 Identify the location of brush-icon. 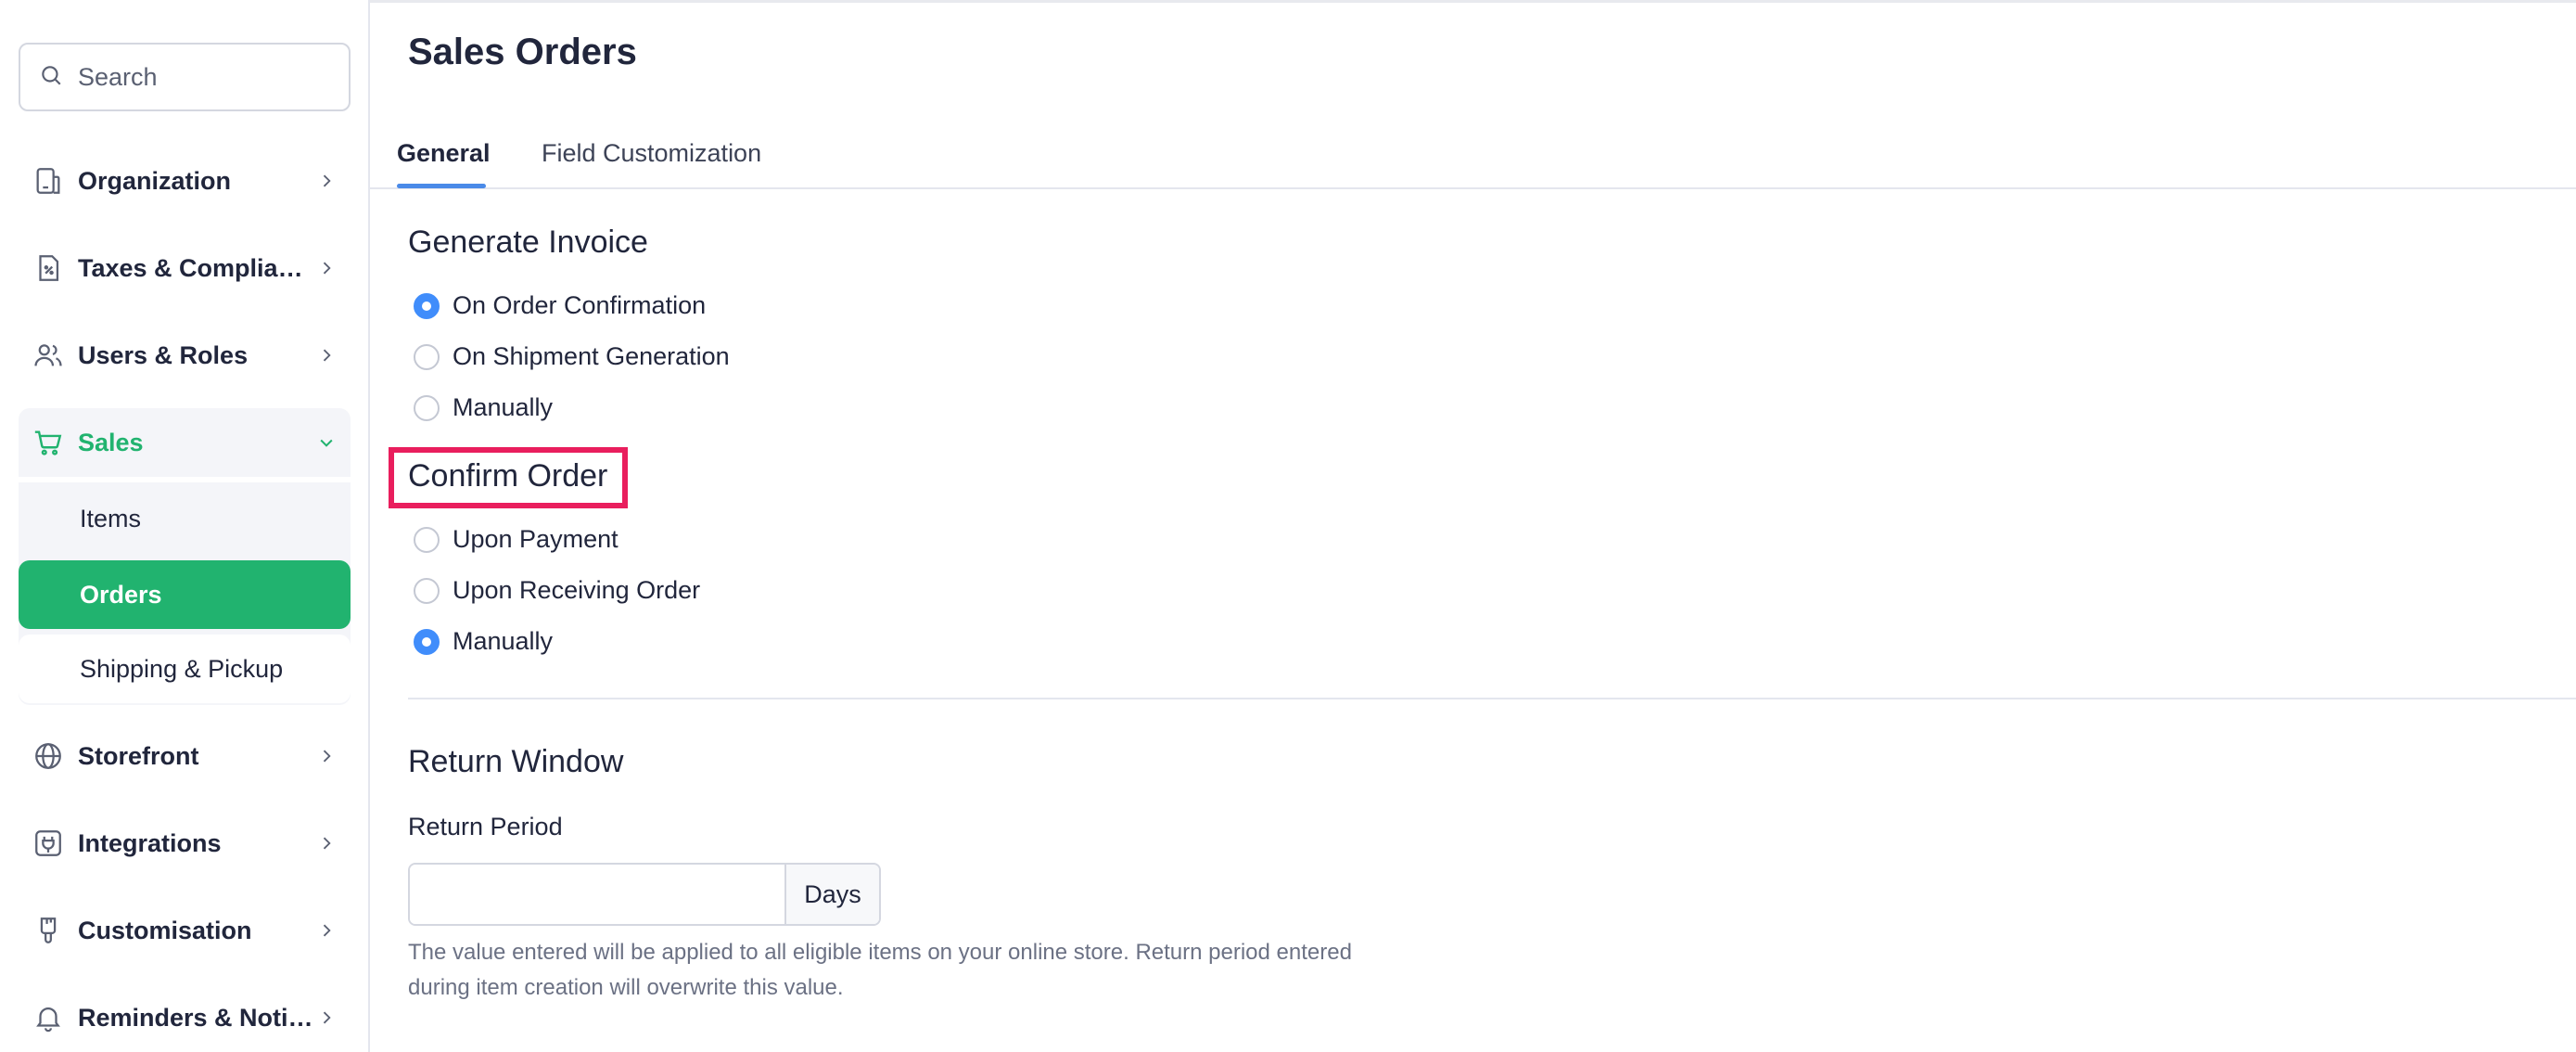
(48, 930).